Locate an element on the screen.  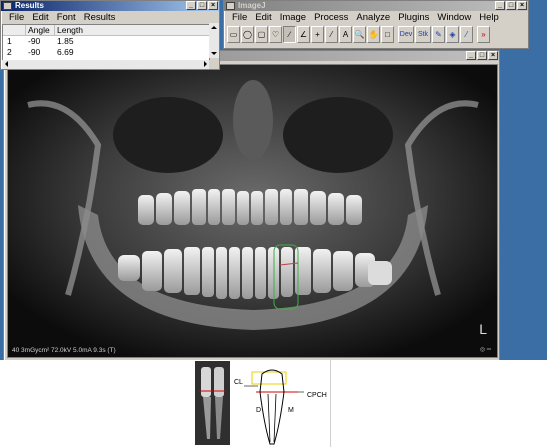
menu-help: Help is located at coordinates (489, 17).